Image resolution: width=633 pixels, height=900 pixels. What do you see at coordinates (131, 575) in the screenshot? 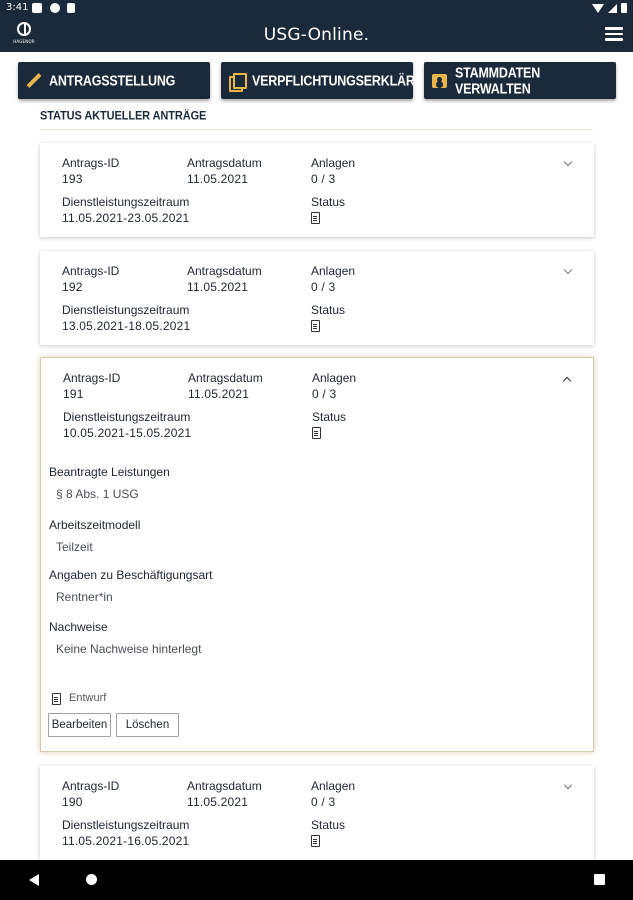
I see `beschaeftigung-label: Angaben zu Beschäftigungsart` at bounding box center [131, 575].